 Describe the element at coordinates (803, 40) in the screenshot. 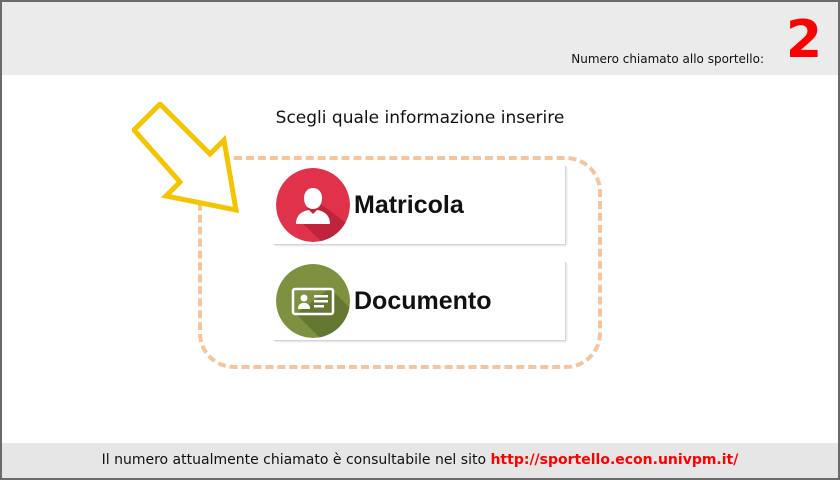

I see `called-number: 2` at that location.